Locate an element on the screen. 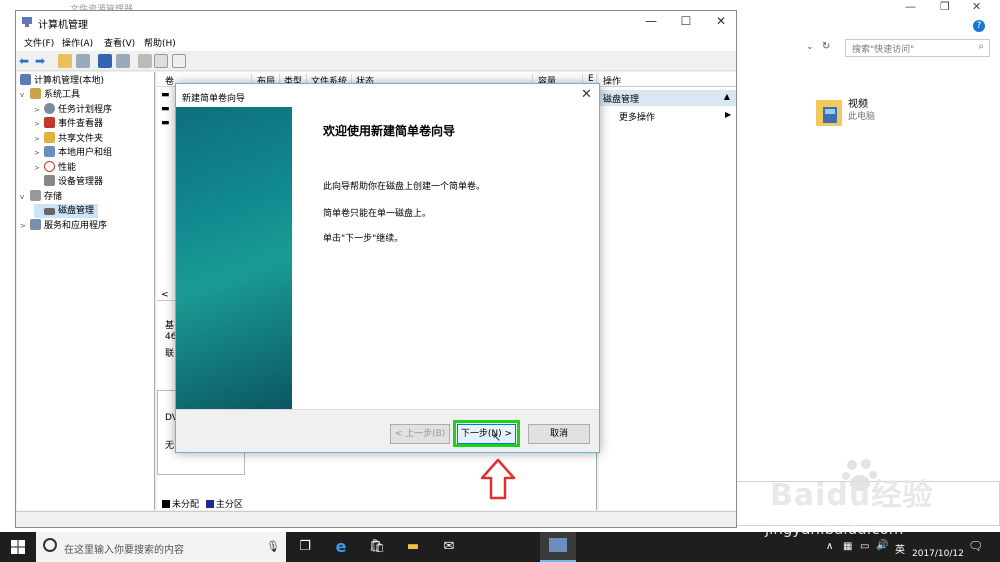 Image resolution: width=1000 pixels, height=562 pixels. store-icon: 🛍 is located at coordinates (377, 547).